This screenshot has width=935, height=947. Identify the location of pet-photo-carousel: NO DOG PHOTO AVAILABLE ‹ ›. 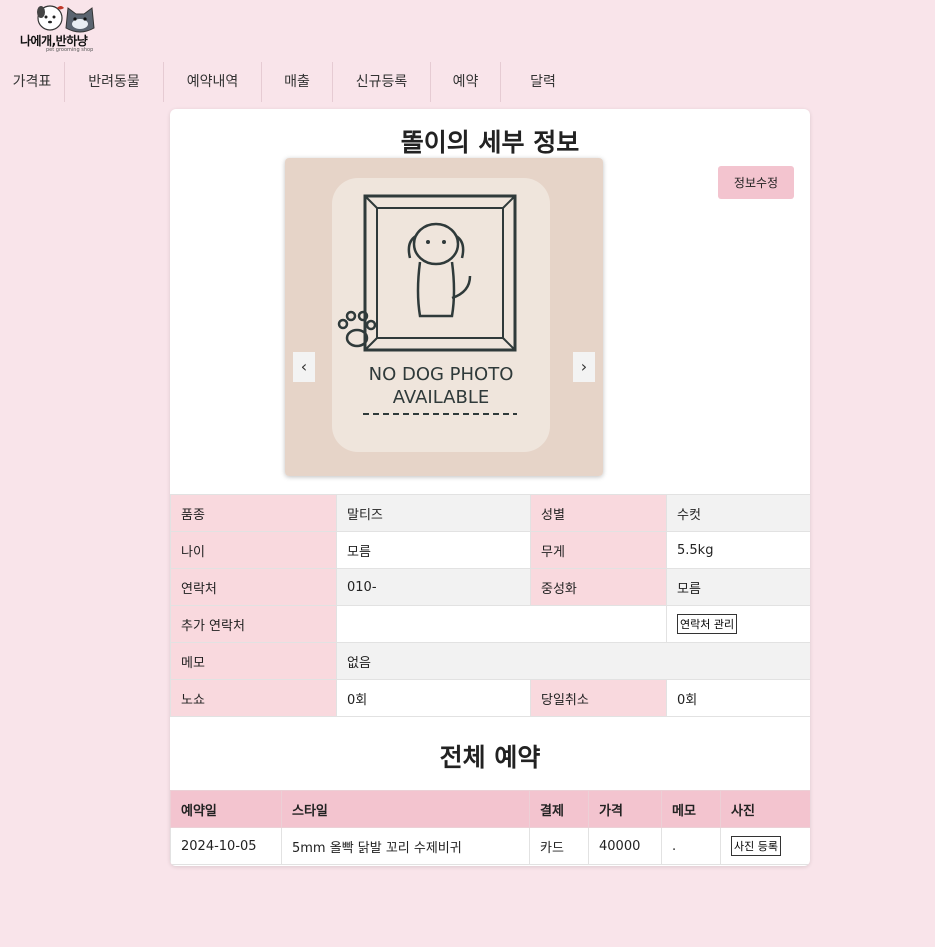
(444, 317).